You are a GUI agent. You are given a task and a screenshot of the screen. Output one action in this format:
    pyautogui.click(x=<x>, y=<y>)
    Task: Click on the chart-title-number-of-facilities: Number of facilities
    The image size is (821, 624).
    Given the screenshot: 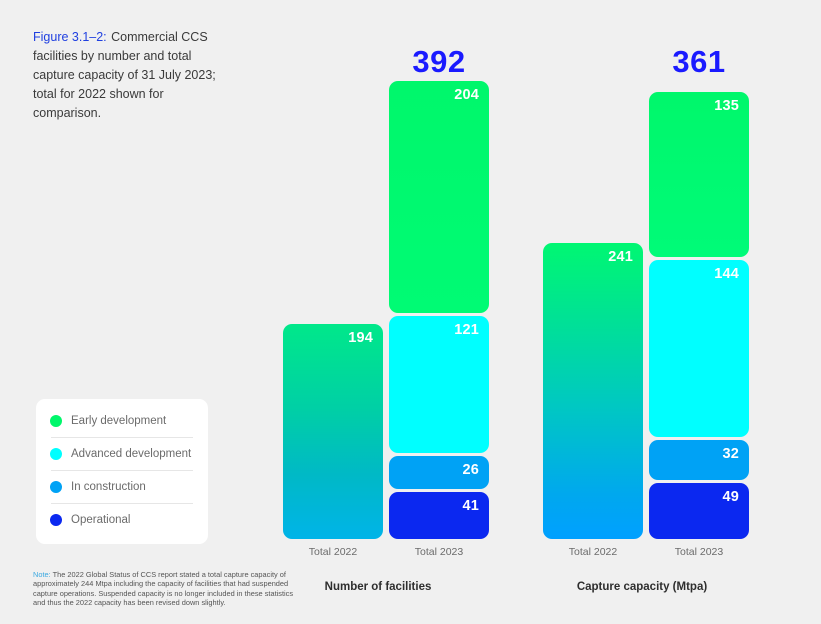 What is the action you would take?
    pyautogui.click(x=378, y=587)
    